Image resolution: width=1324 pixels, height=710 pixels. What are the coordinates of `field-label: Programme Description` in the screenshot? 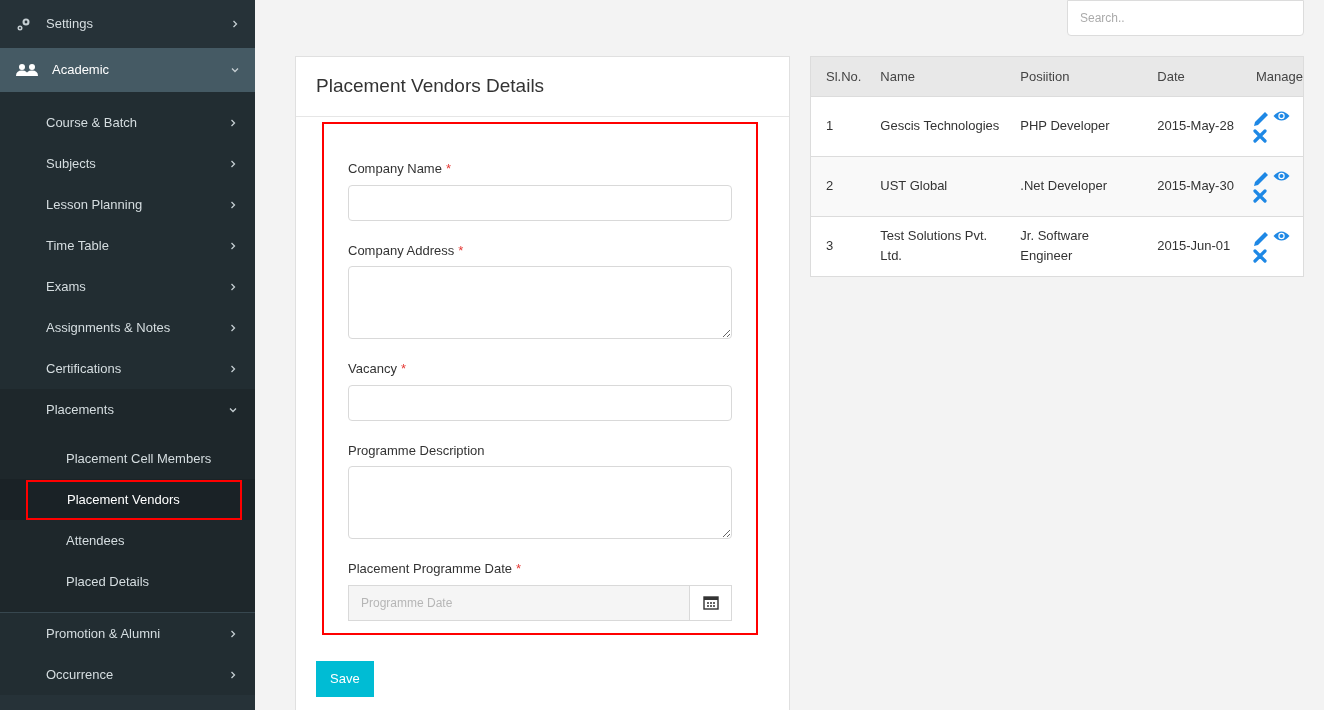 It's located at (416, 450).